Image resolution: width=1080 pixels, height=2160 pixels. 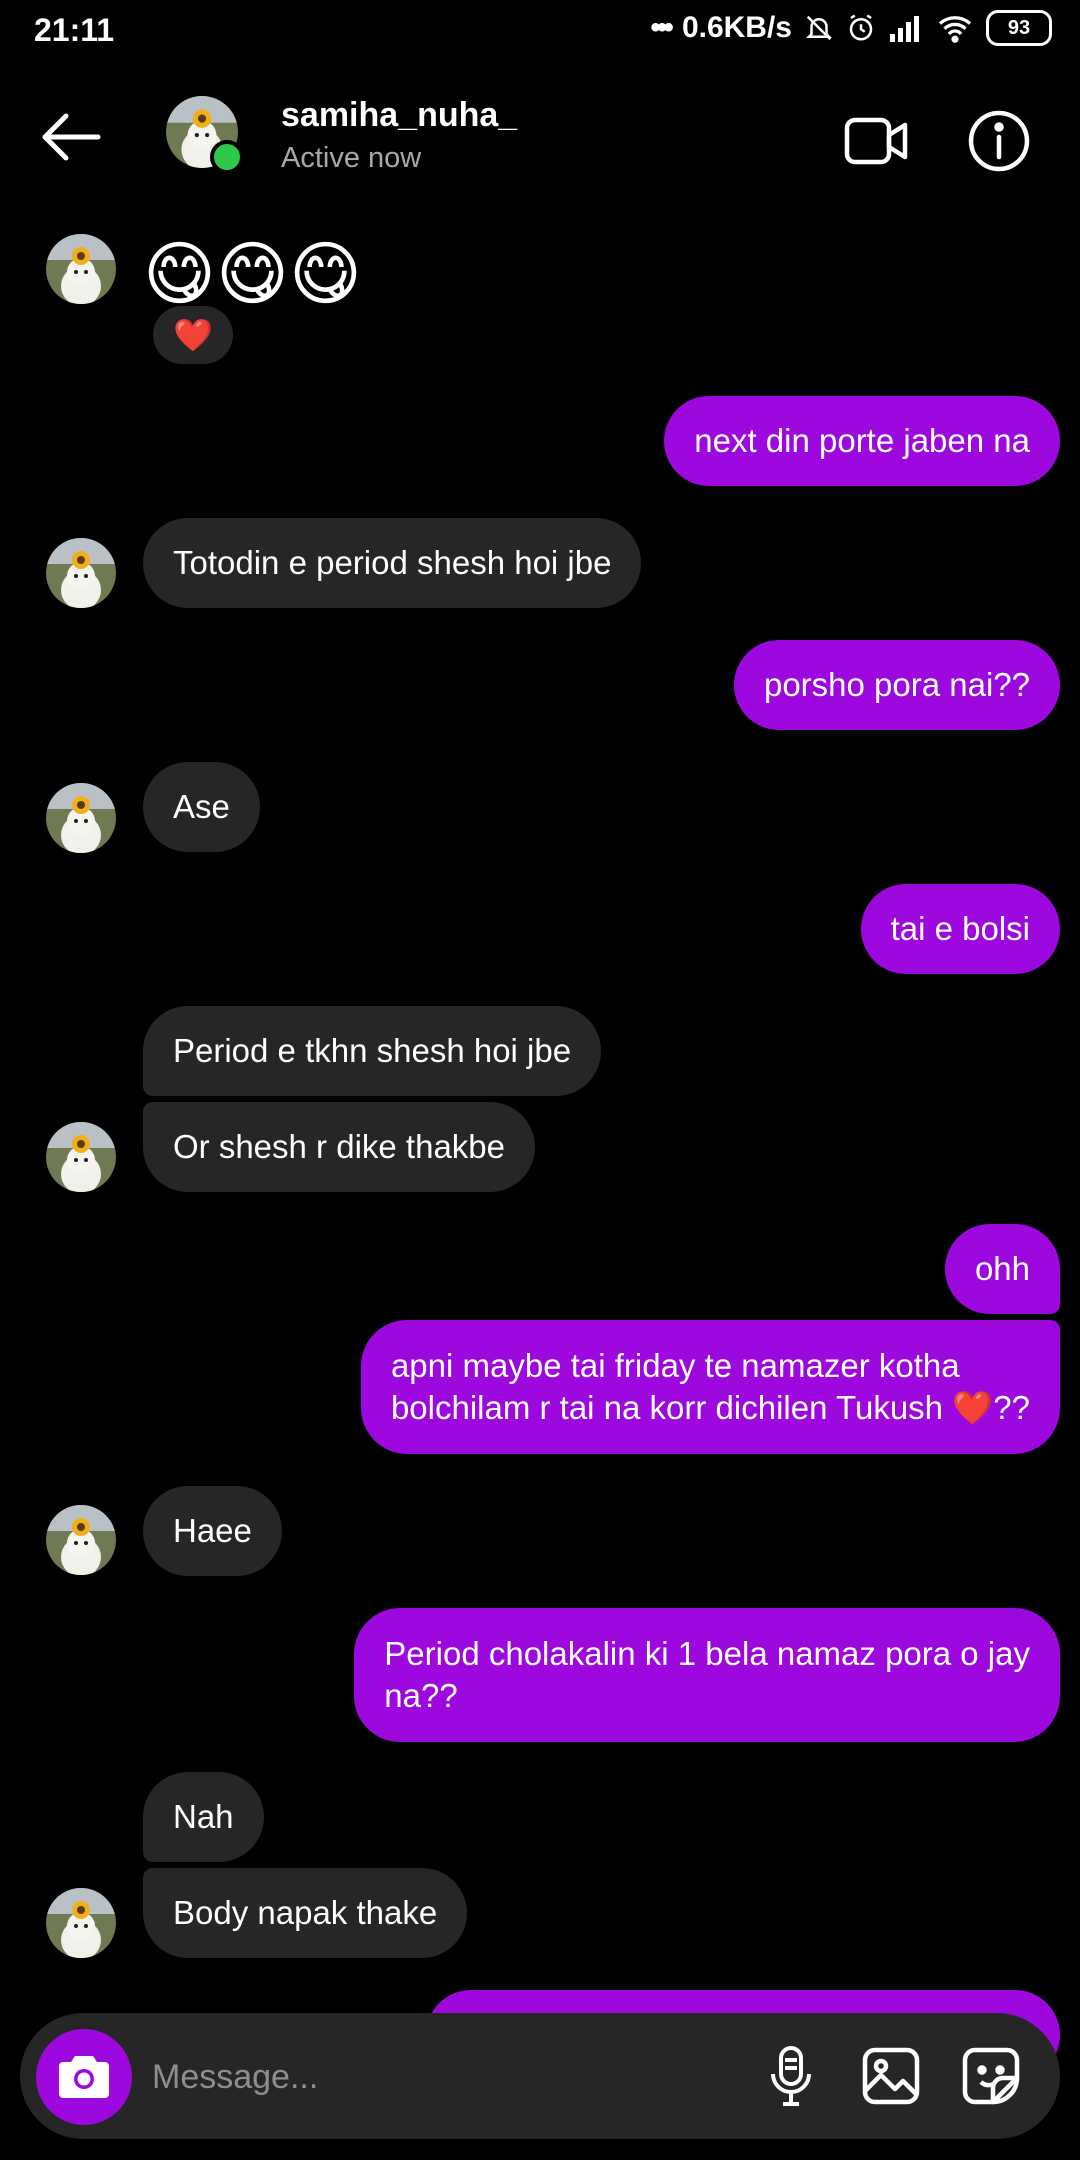 I want to click on info-icon, so click(x=999, y=141).